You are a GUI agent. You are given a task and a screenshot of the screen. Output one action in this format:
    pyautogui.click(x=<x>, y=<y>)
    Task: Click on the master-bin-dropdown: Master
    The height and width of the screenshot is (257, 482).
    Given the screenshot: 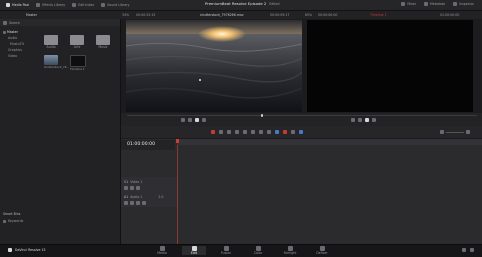 What is the action you would take?
    pyautogui.click(x=31, y=15)
    